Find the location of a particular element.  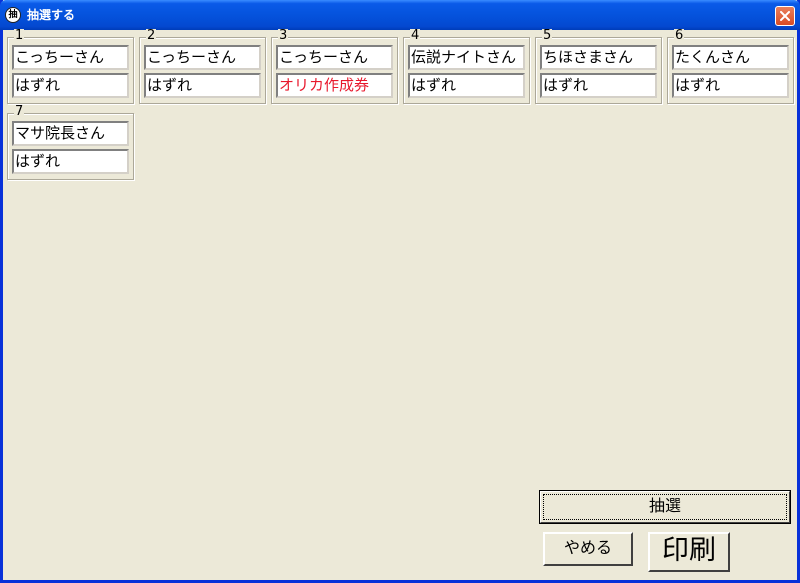

entry-group: 3 こっちーさん オリカ作成券 is located at coordinates (334, 66).